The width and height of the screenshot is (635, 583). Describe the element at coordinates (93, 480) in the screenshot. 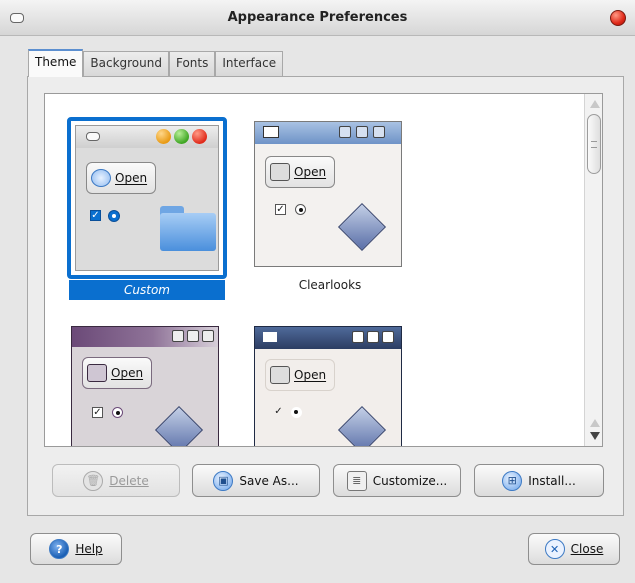

I see `delete-icon: 🗑` at that location.